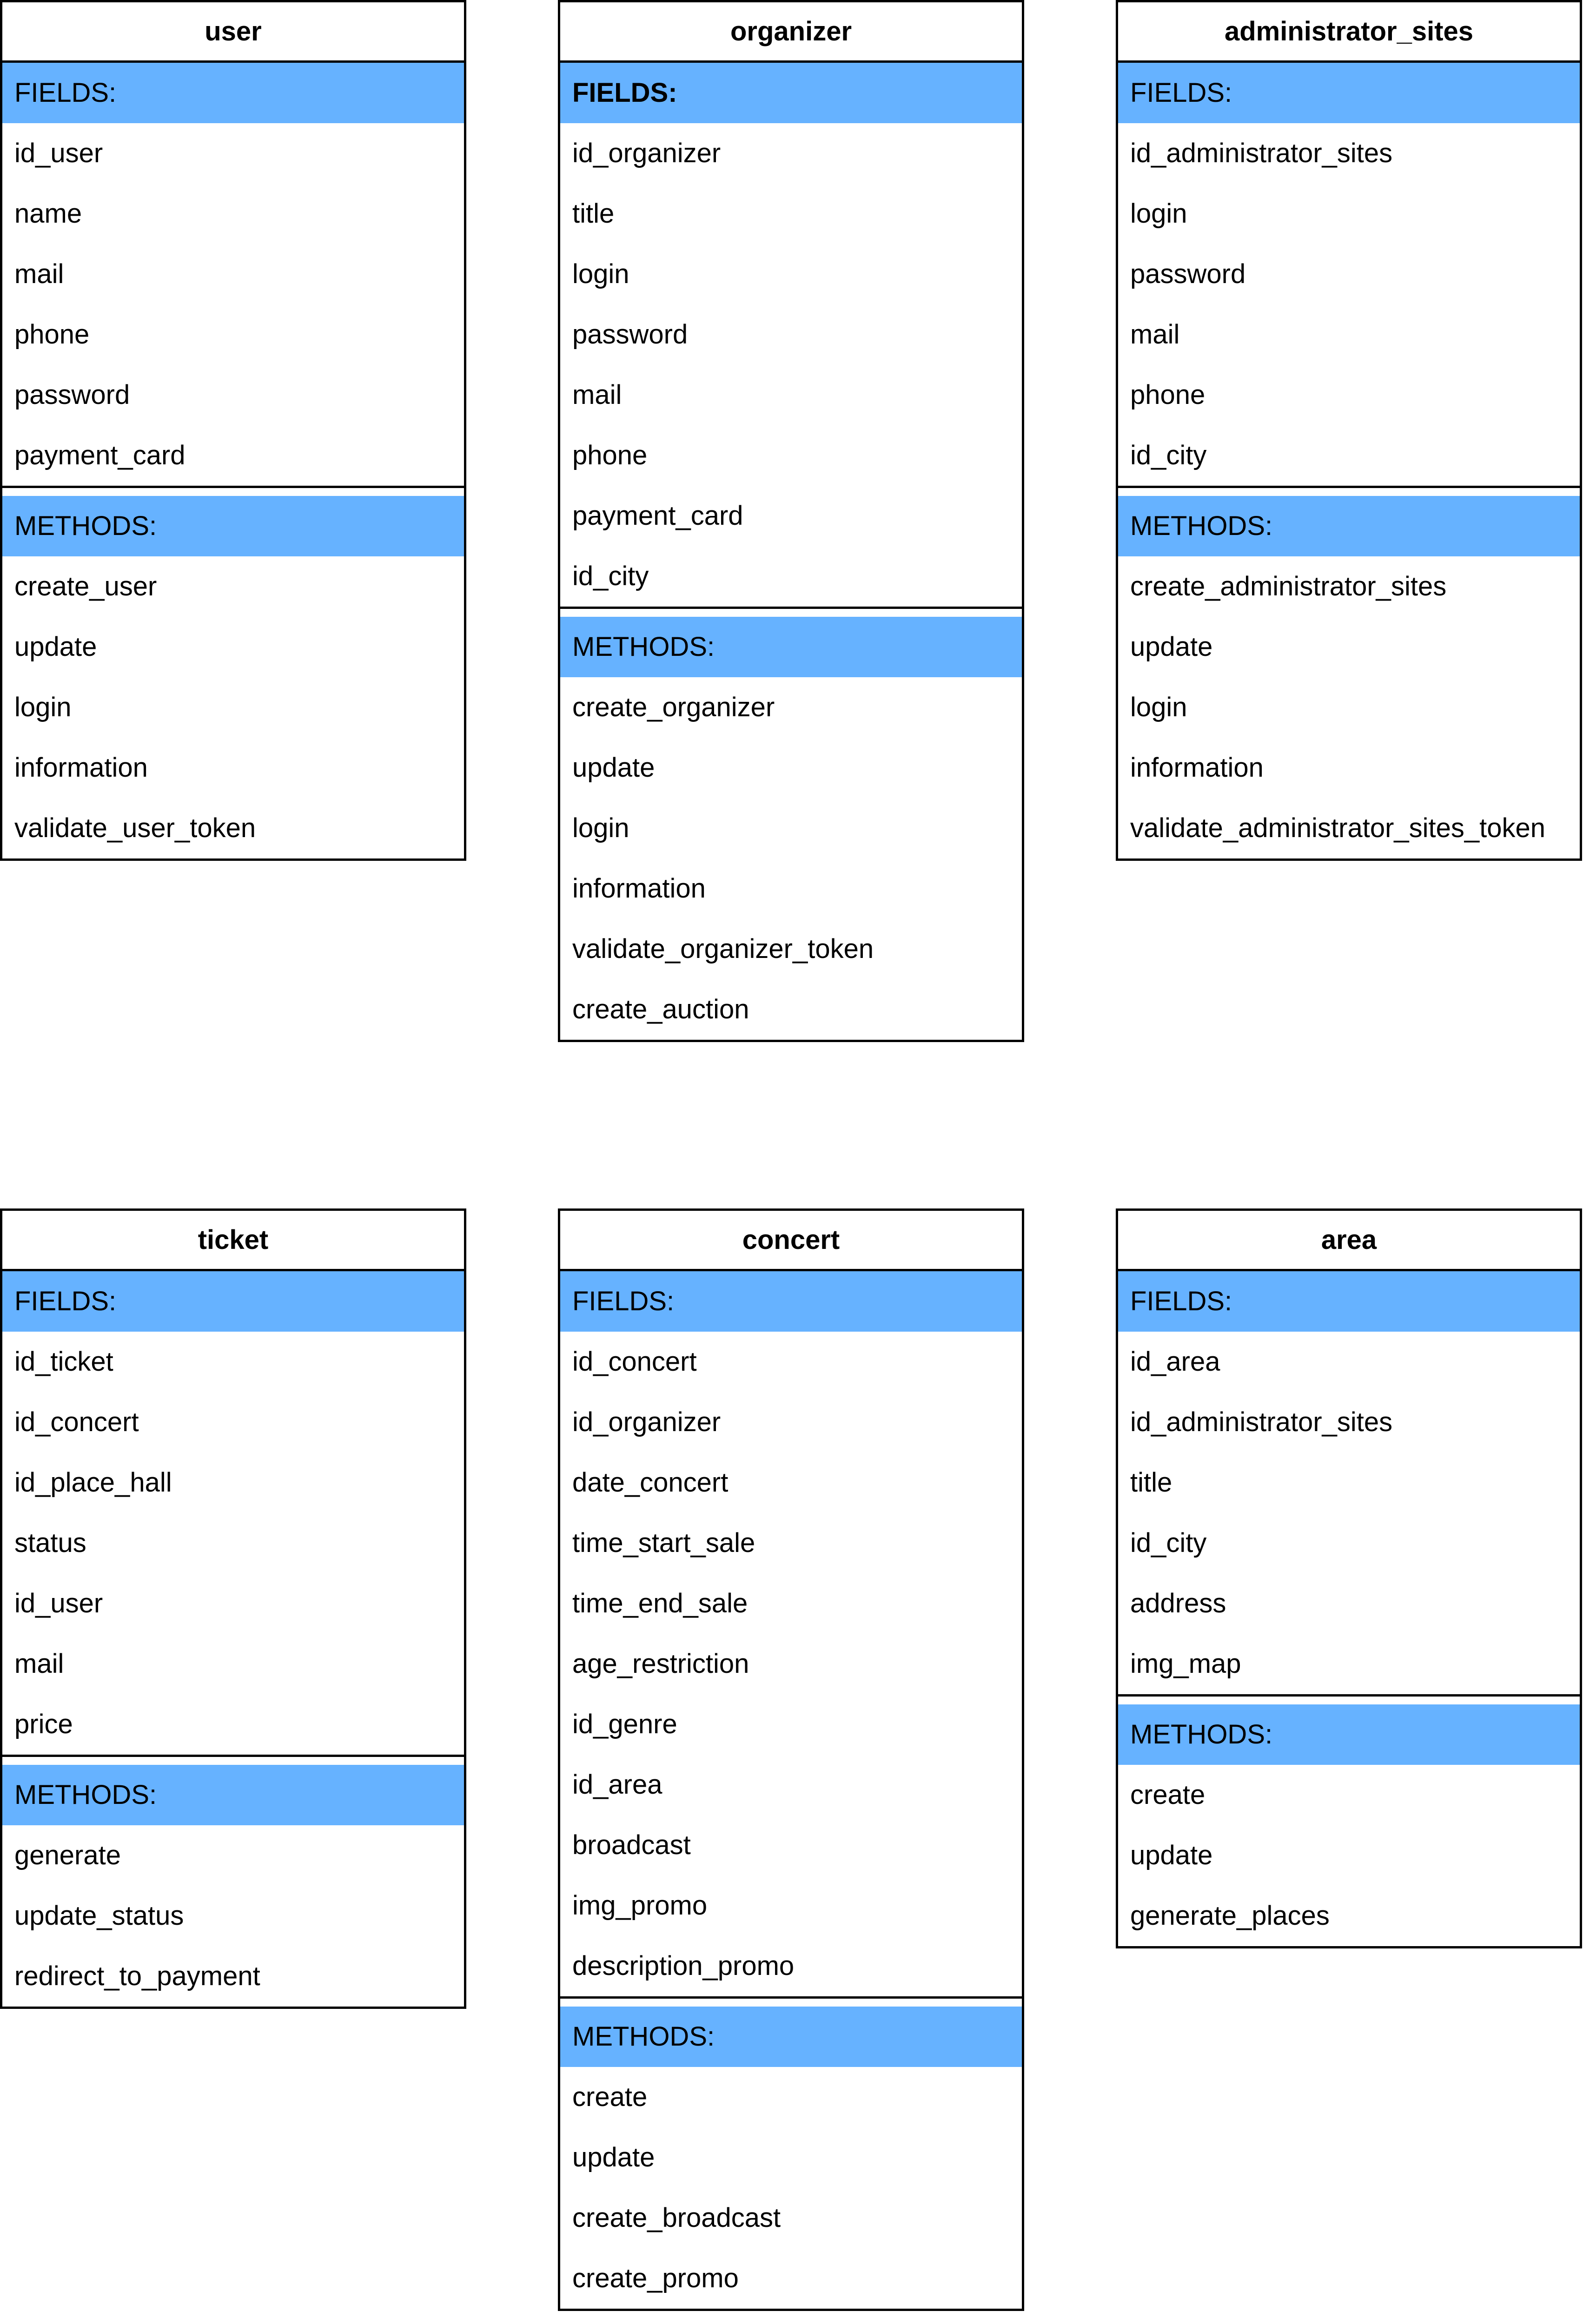 The image size is (1583, 2324). What do you see at coordinates (233, 1724) in the screenshot?
I see `field-item: price` at bounding box center [233, 1724].